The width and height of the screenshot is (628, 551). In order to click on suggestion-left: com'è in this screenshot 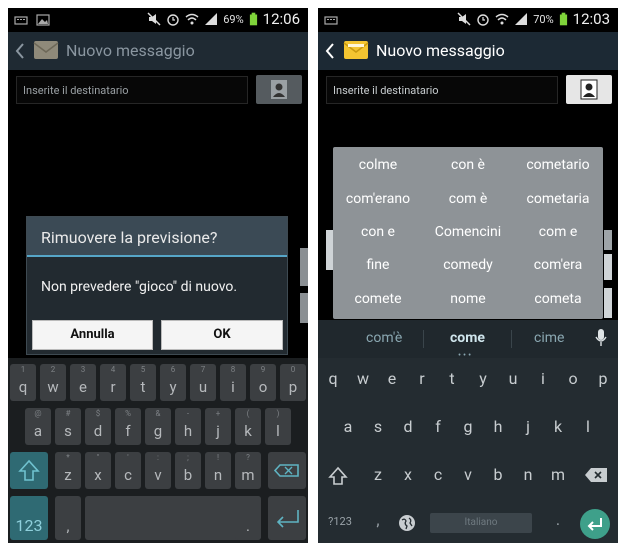, I will do `click(384, 338)`.